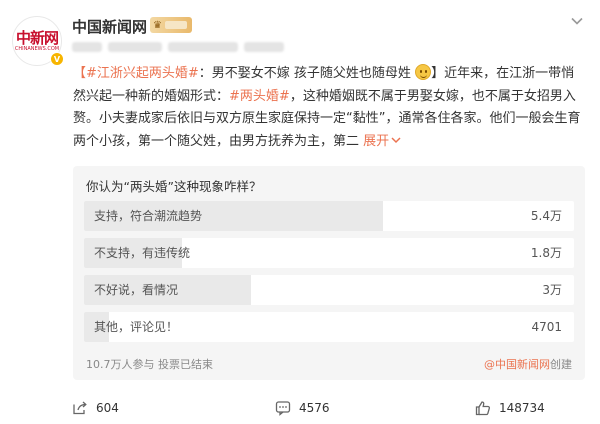 This screenshot has width=600, height=424. What do you see at coordinates (157, 25) in the screenshot?
I see `crown-icon: ♛` at bounding box center [157, 25].